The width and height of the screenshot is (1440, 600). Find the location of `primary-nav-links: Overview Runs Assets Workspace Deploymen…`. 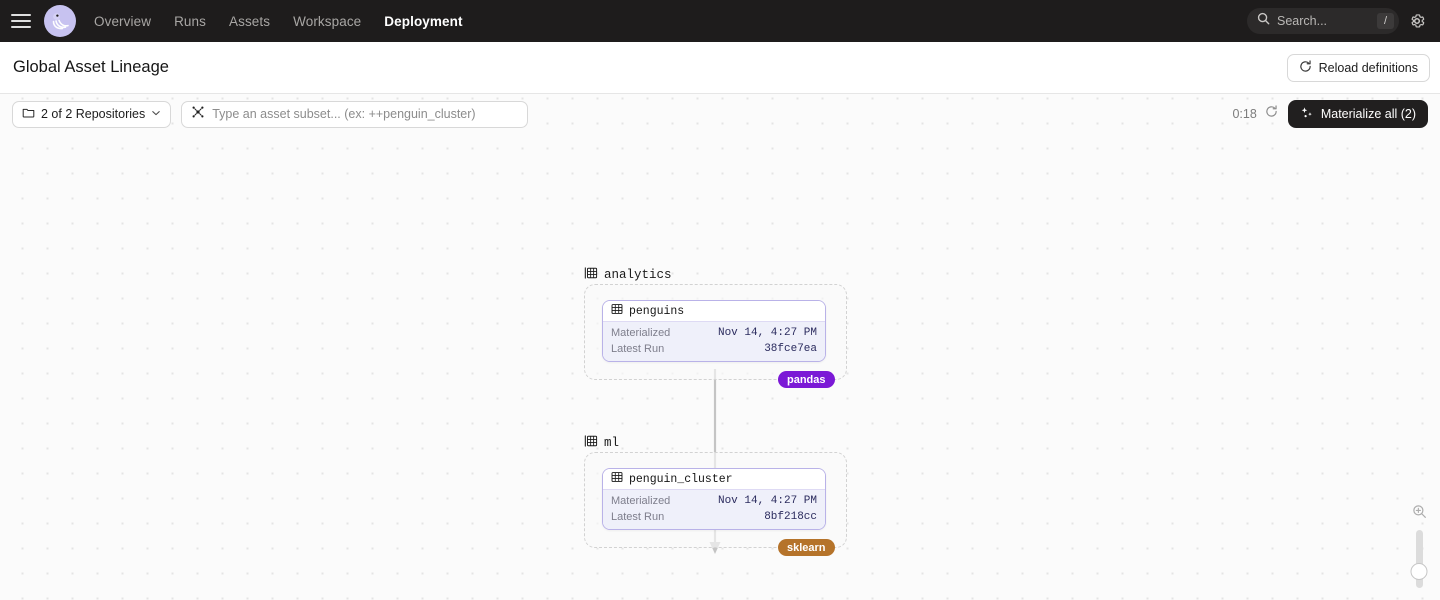

primary-nav-links: Overview Runs Assets Workspace Deploymen… is located at coordinates (278, 21).